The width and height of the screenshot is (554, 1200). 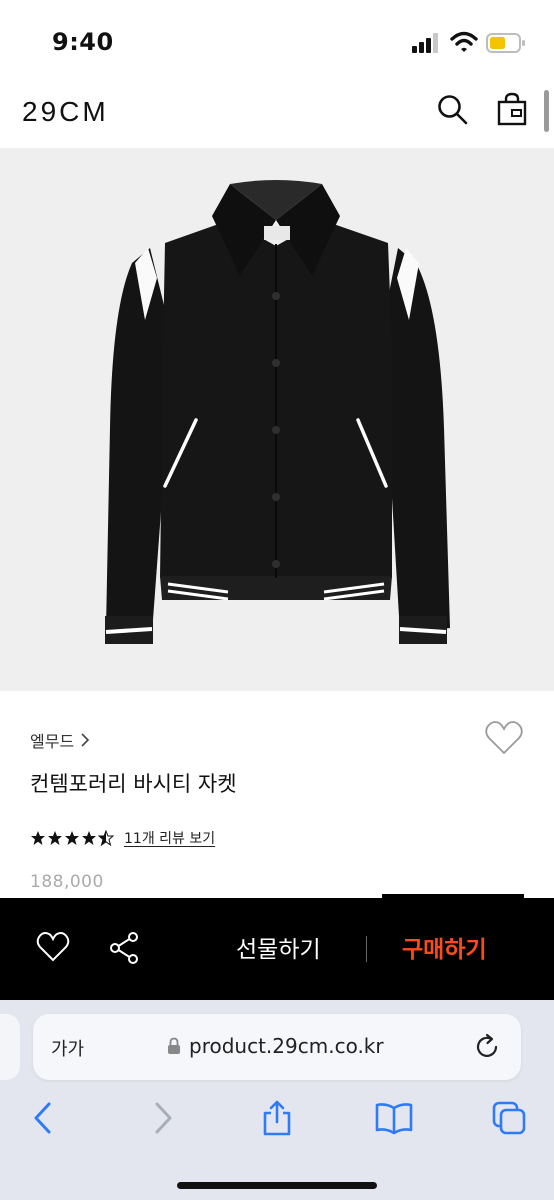 I want to click on brand-name: 엘무드, so click(x=52, y=741).